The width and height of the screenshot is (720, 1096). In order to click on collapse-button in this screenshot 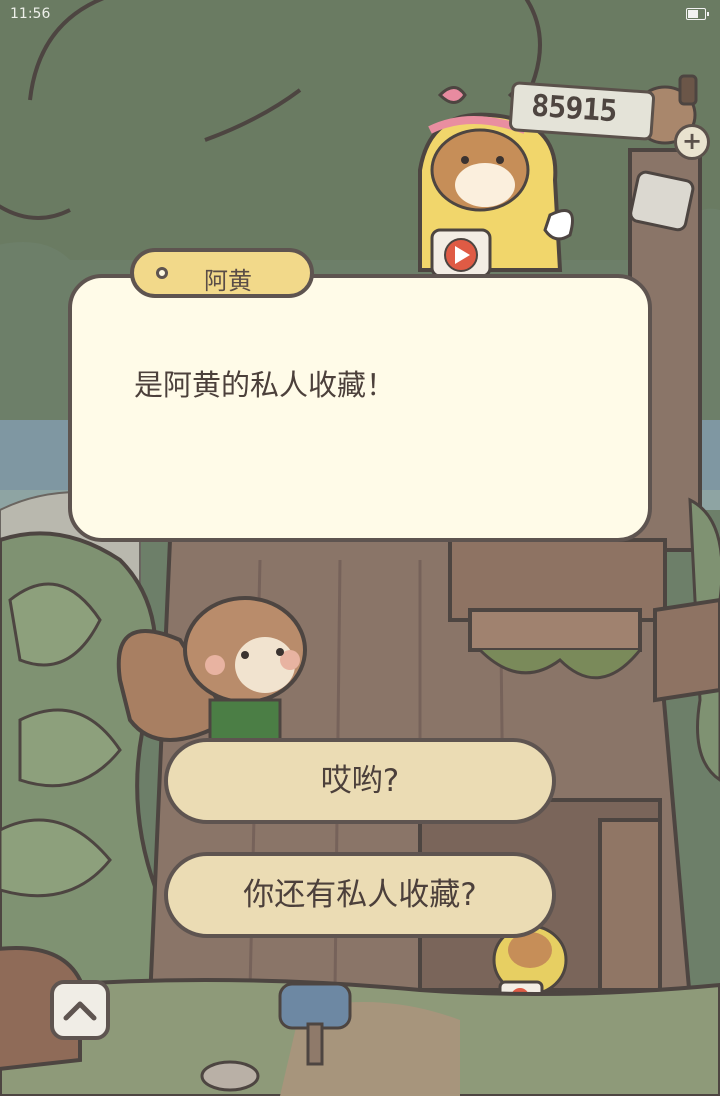, I will do `click(80, 1010)`.